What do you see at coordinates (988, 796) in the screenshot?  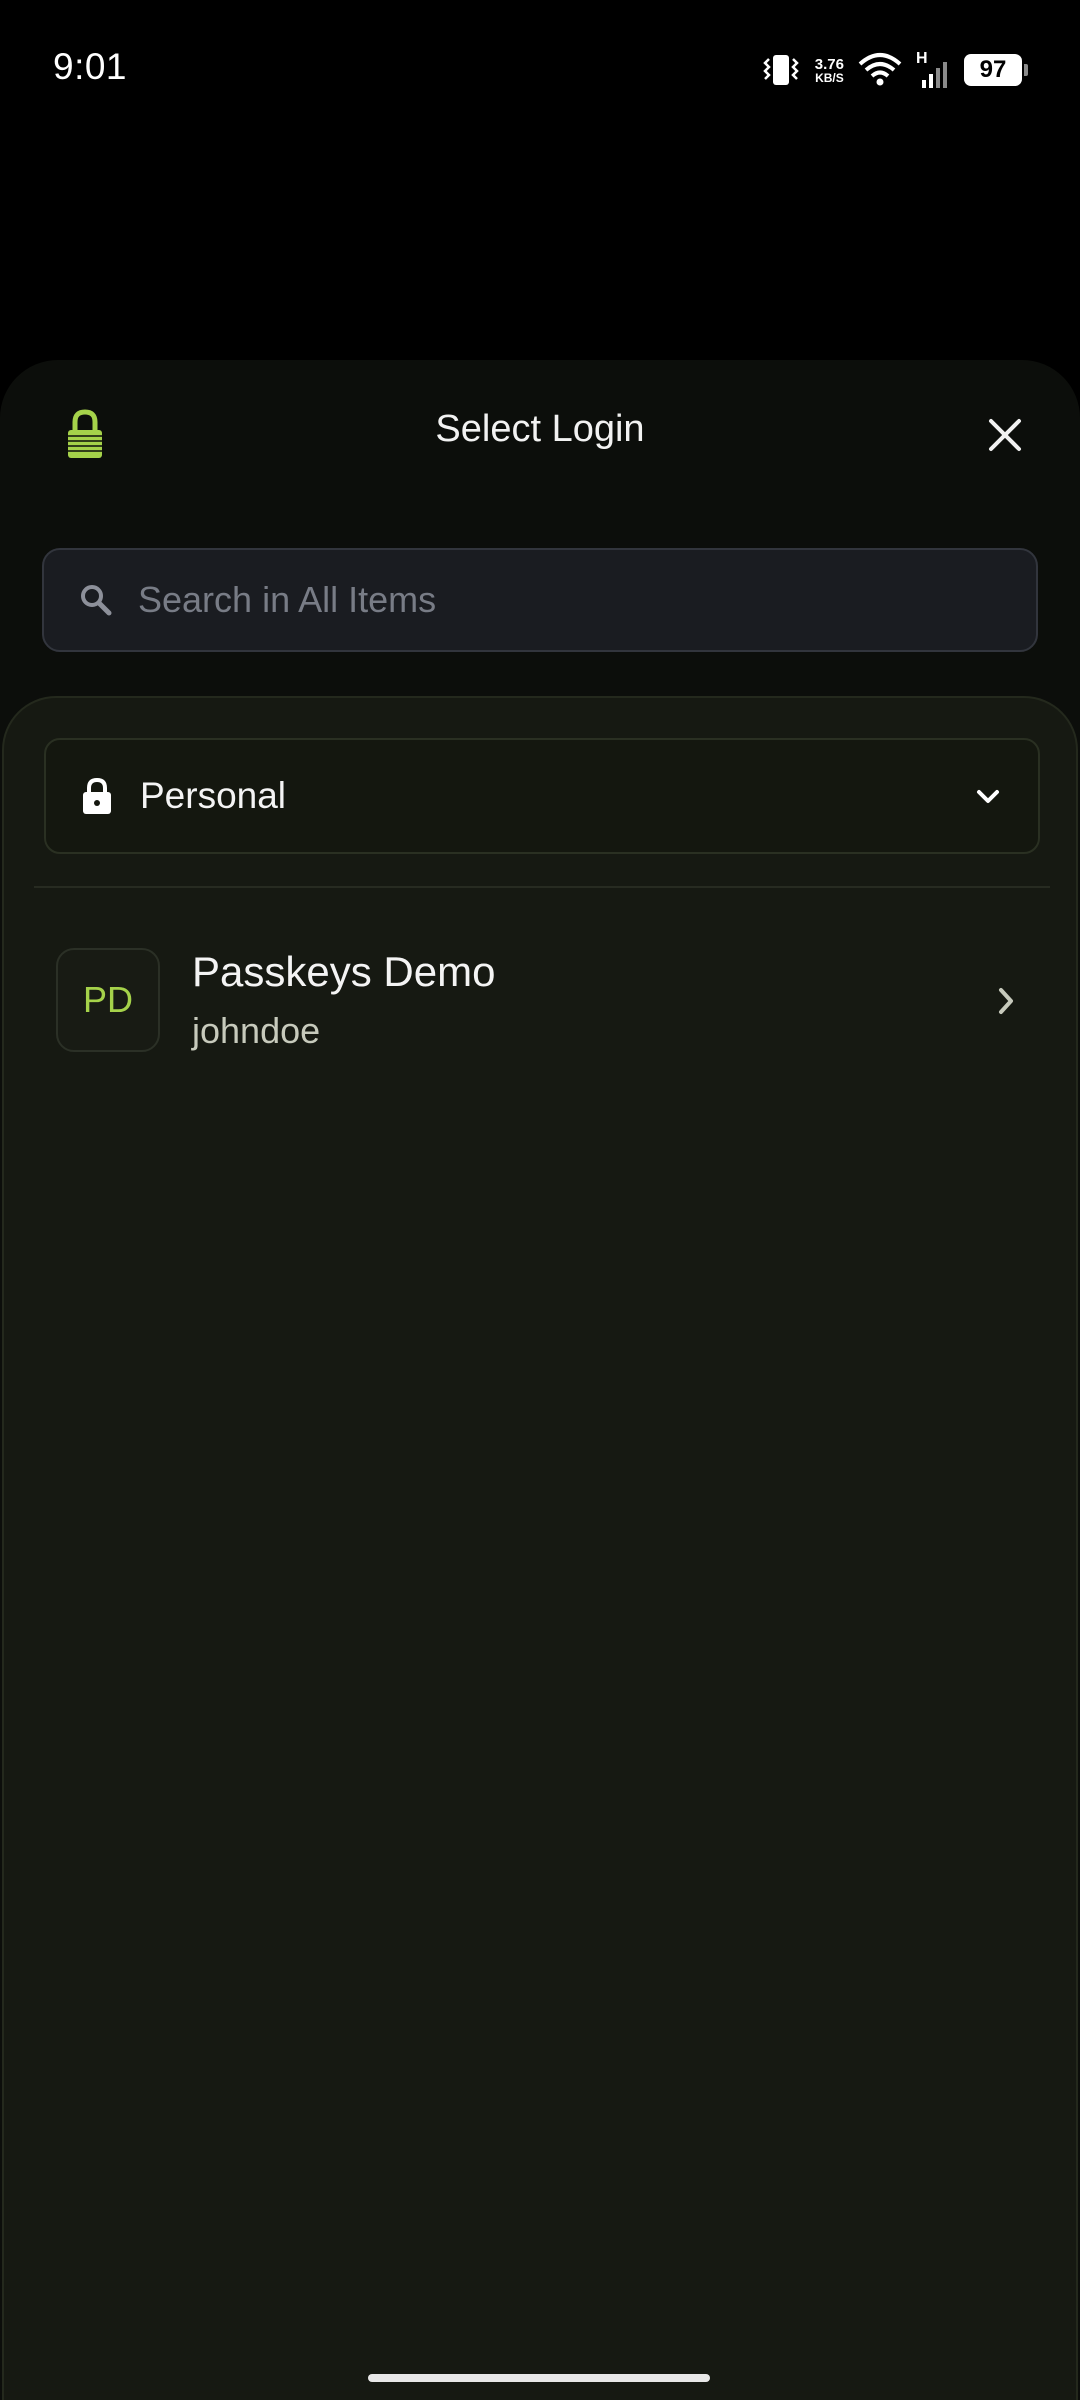 I see `chevron-down-icon` at bounding box center [988, 796].